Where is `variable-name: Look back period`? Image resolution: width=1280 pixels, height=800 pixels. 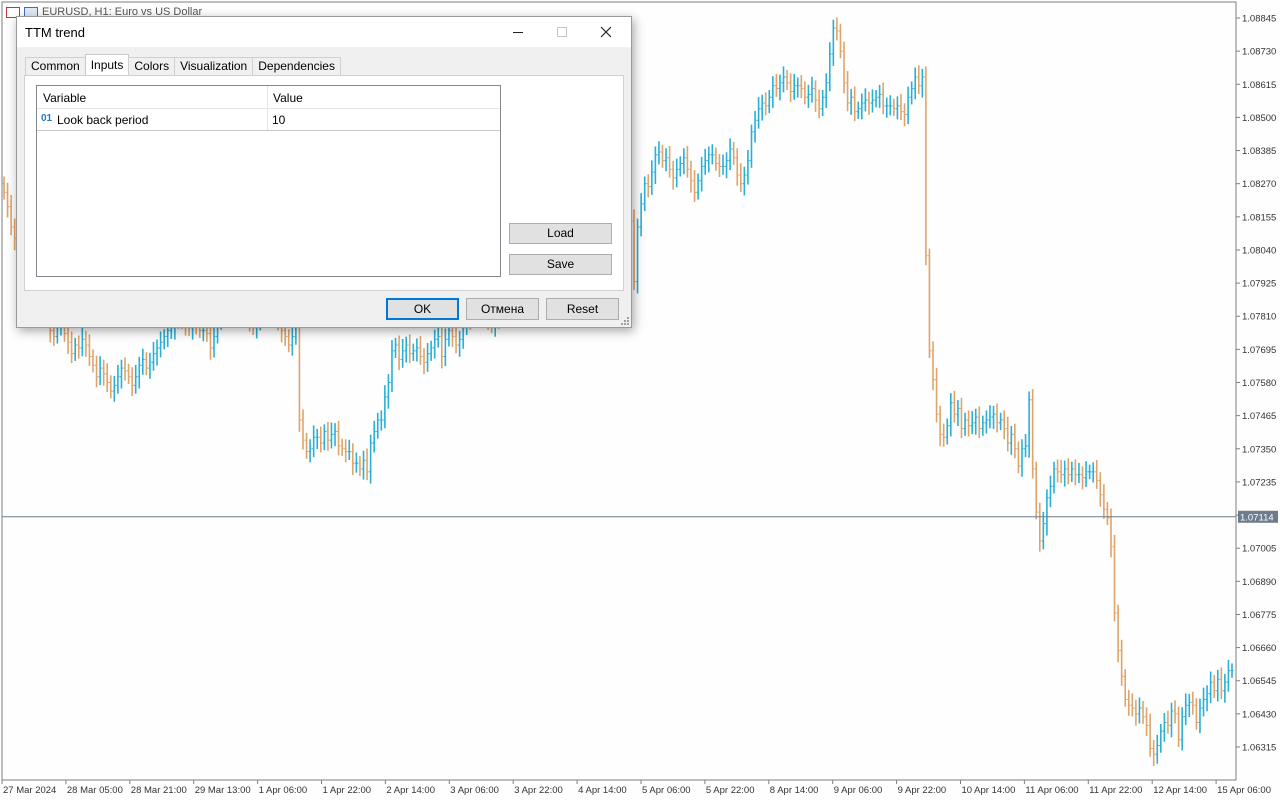
variable-name: Look back period is located at coordinates (103, 120).